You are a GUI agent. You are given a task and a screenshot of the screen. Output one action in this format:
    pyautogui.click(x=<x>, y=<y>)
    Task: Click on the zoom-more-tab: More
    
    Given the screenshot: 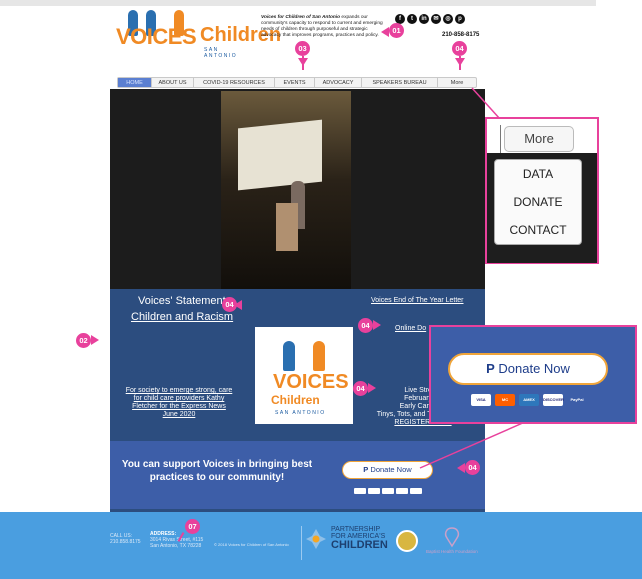 What is the action you would take?
    pyautogui.click(x=539, y=139)
    